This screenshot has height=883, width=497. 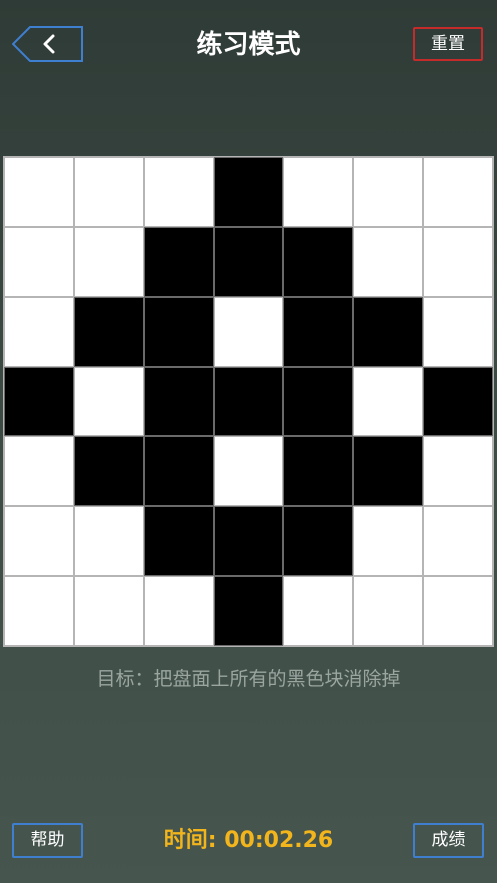 What do you see at coordinates (248, 679) in the screenshot?
I see `goal-text: 目标：把盘面上所有的黑色块消除掉` at bounding box center [248, 679].